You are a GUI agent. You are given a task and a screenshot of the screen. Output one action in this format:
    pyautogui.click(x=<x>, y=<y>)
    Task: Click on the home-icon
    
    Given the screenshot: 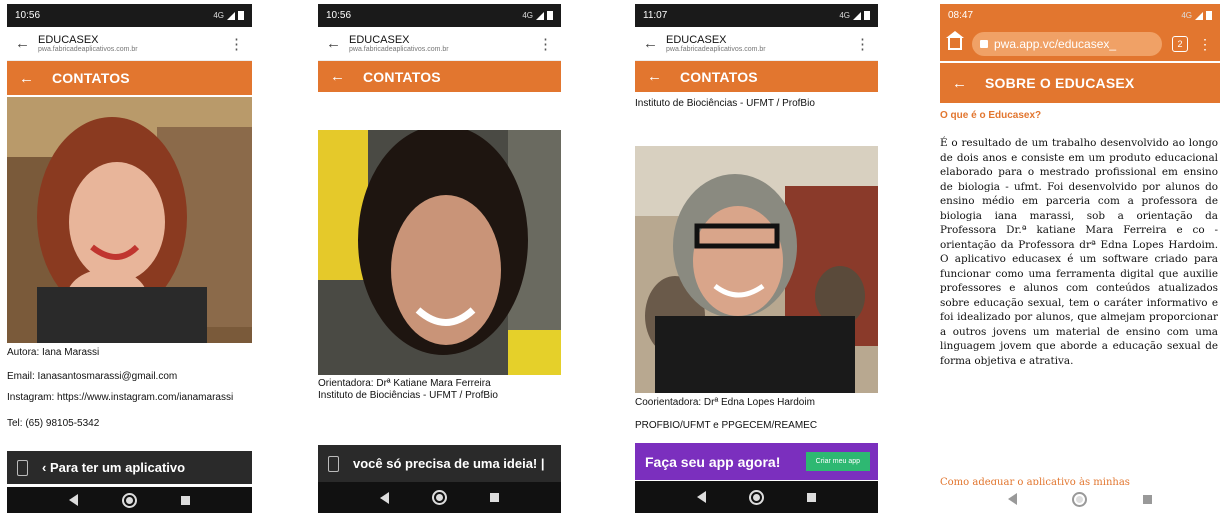 What is the action you would take?
    pyautogui.click(x=955, y=40)
    